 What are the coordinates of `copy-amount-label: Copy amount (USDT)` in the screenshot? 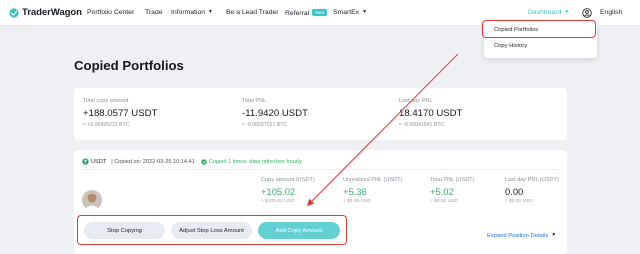 It's located at (288, 180).